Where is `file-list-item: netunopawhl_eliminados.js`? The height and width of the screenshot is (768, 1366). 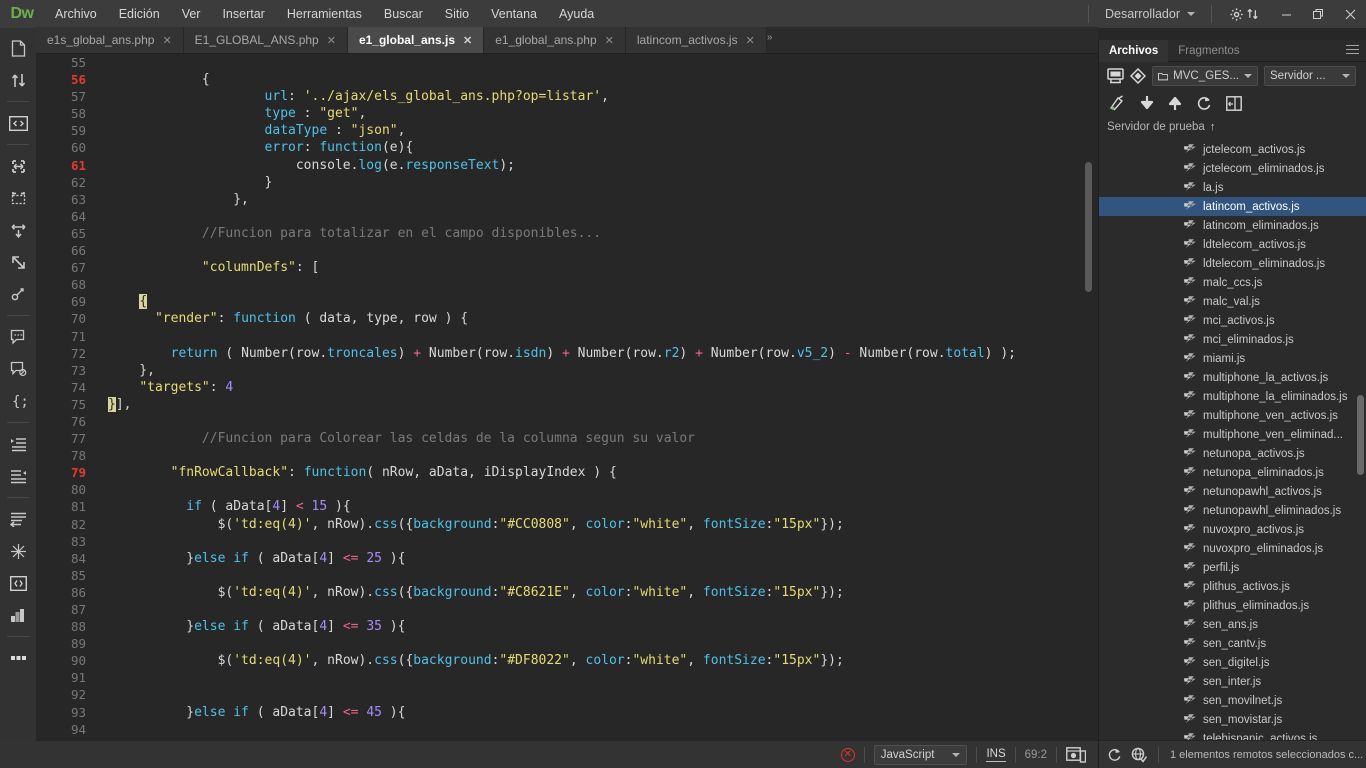
file-list-item: netunopawhl_eliminados.js is located at coordinates (1232, 510).